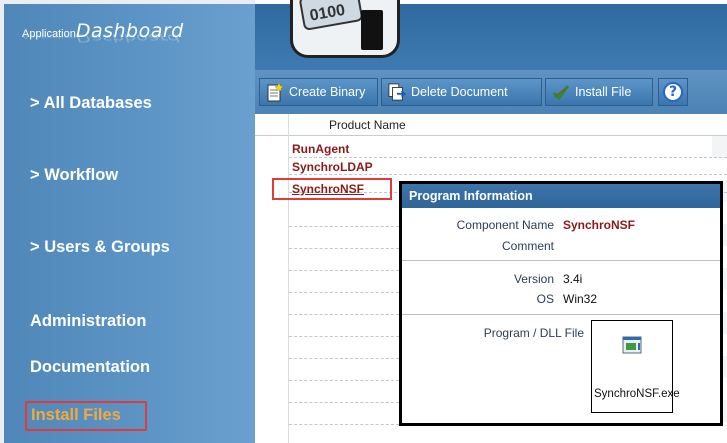 The image size is (727, 443). Describe the element at coordinates (91, 103) in the screenshot. I see `sidebar-item-all-databases: > All Databases` at that location.